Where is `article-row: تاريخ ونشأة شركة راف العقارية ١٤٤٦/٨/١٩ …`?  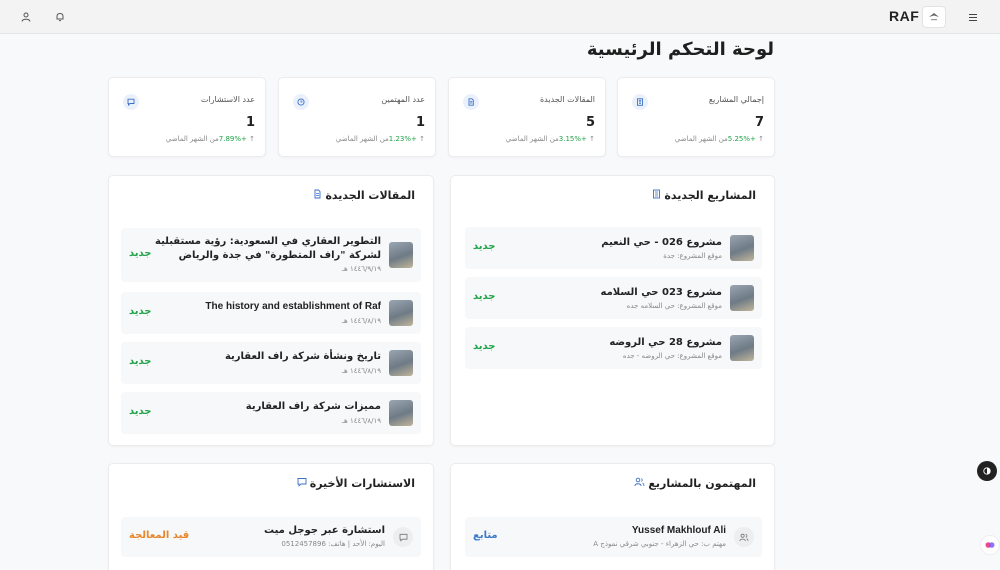
article-row: تاريخ ونشأة شركة راف العقارية ١٤٤٦/٨/١٩ … is located at coordinates (271, 363).